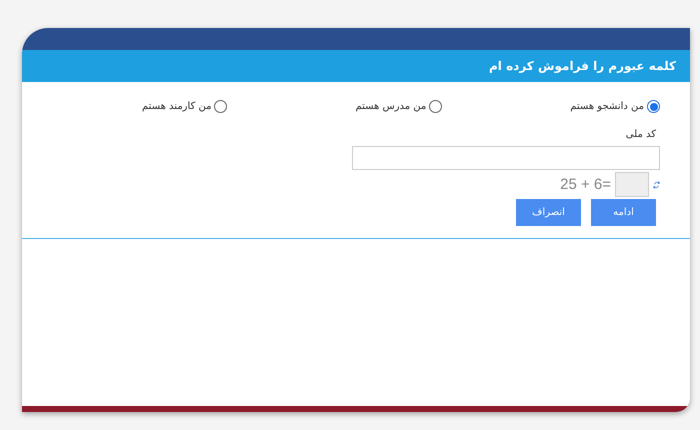 The image size is (700, 430). Describe the element at coordinates (656, 184) in the screenshot. I see `refresh-icon` at that location.